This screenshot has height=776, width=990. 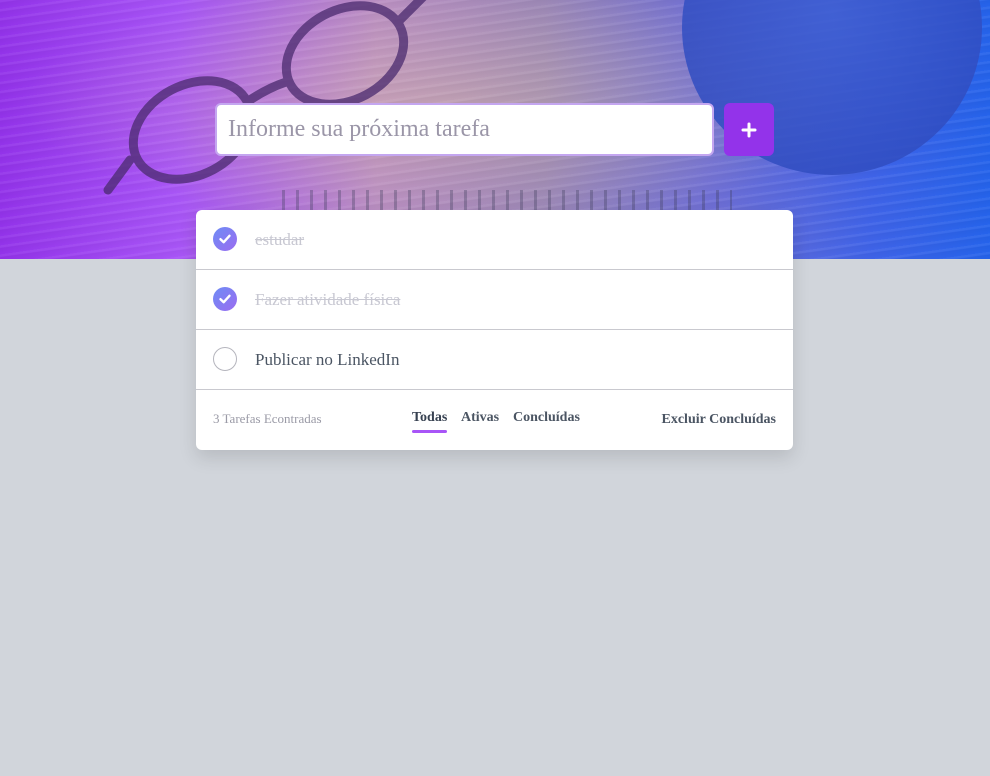 I want to click on plus-icon, so click(x=749, y=129).